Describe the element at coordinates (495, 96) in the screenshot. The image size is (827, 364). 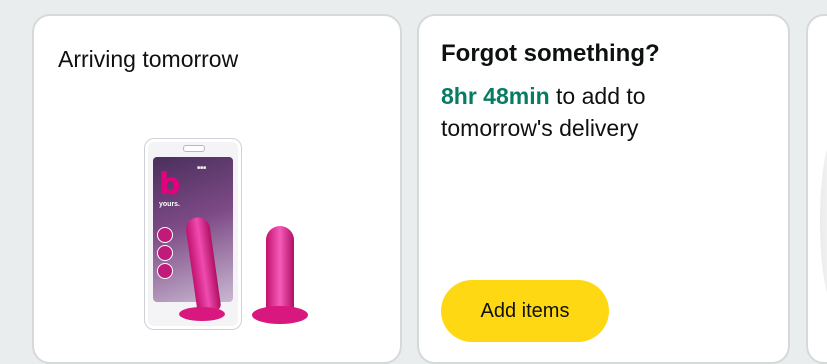
I see `countdown-timer: 8hr 48min` at that location.